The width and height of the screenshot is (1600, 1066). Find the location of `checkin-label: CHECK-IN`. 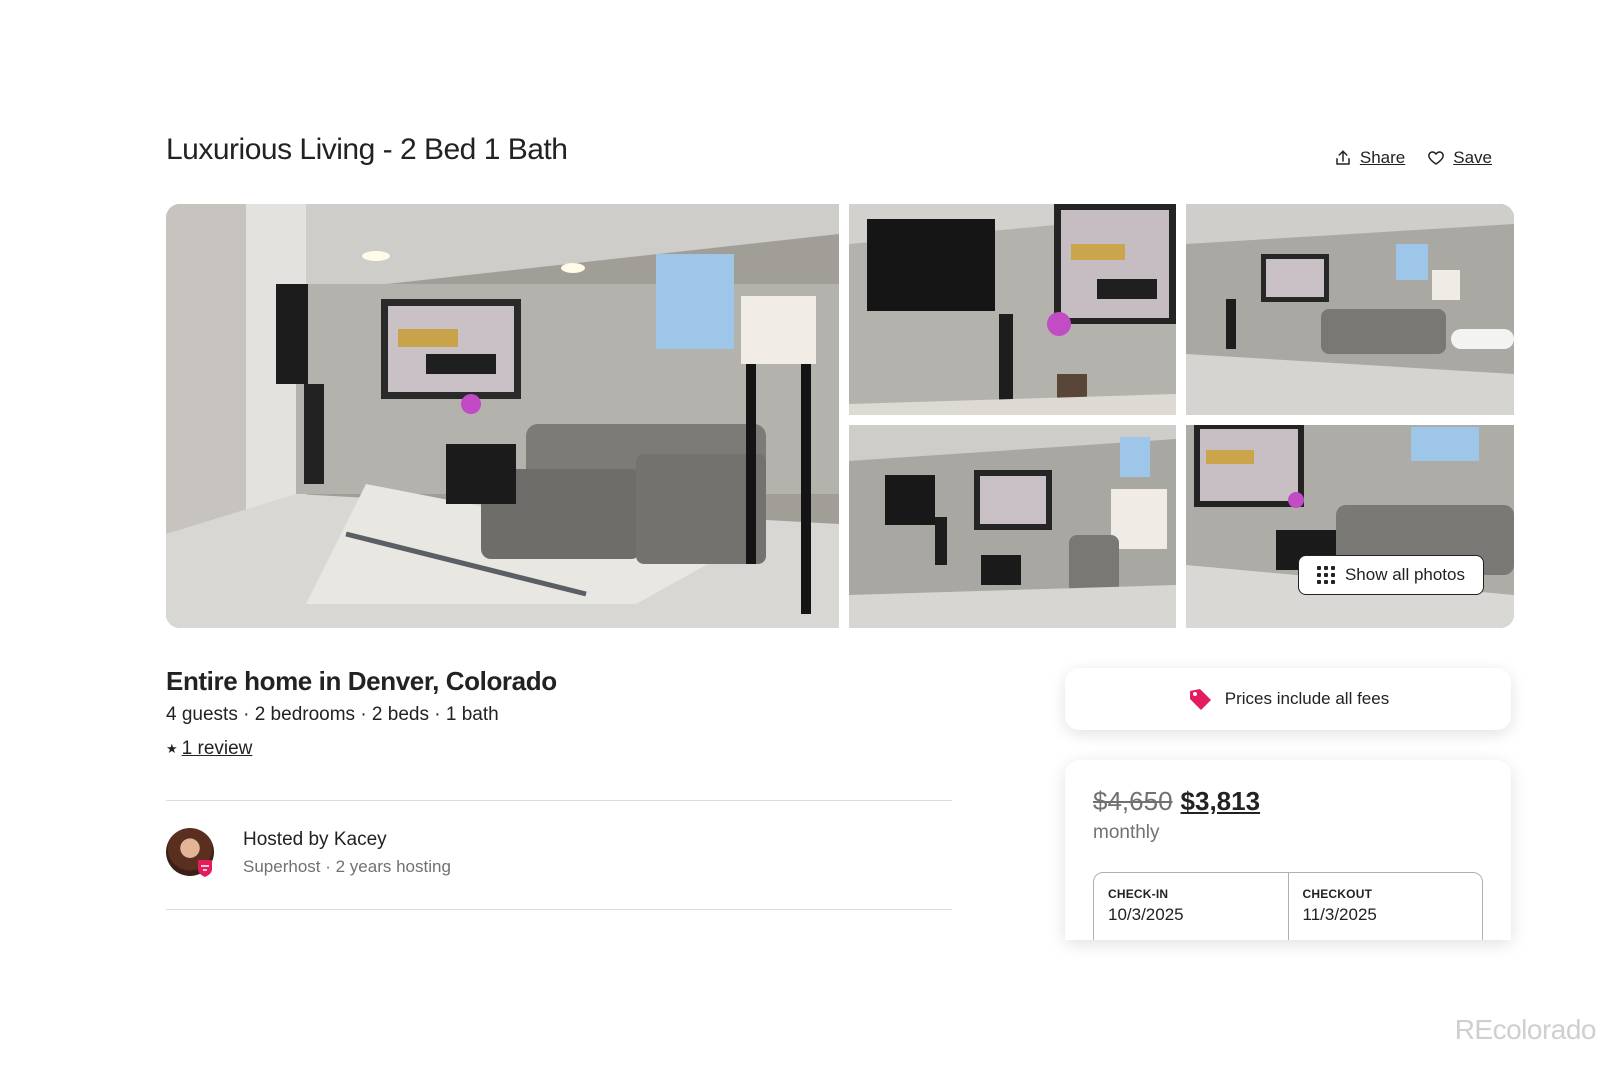

checkin-label: CHECK-IN is located at coordinates (1138, 894).